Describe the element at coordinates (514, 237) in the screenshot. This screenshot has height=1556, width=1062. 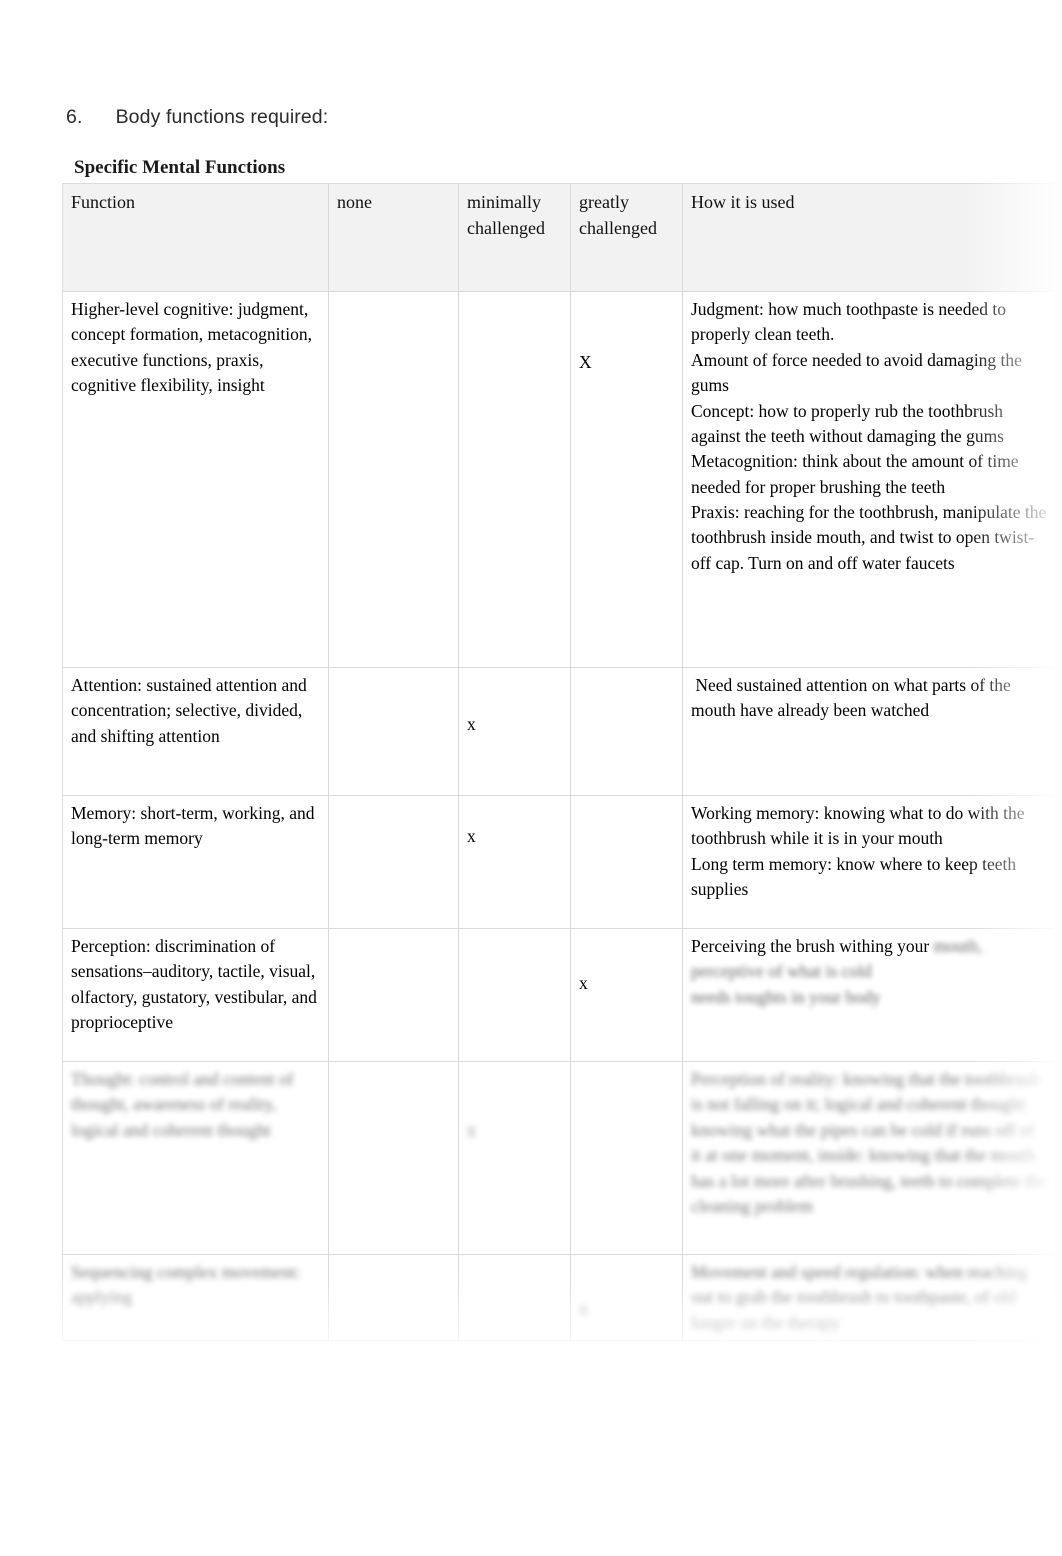
I see `column-header-minimally-challenged: minimally challenged` at that location.